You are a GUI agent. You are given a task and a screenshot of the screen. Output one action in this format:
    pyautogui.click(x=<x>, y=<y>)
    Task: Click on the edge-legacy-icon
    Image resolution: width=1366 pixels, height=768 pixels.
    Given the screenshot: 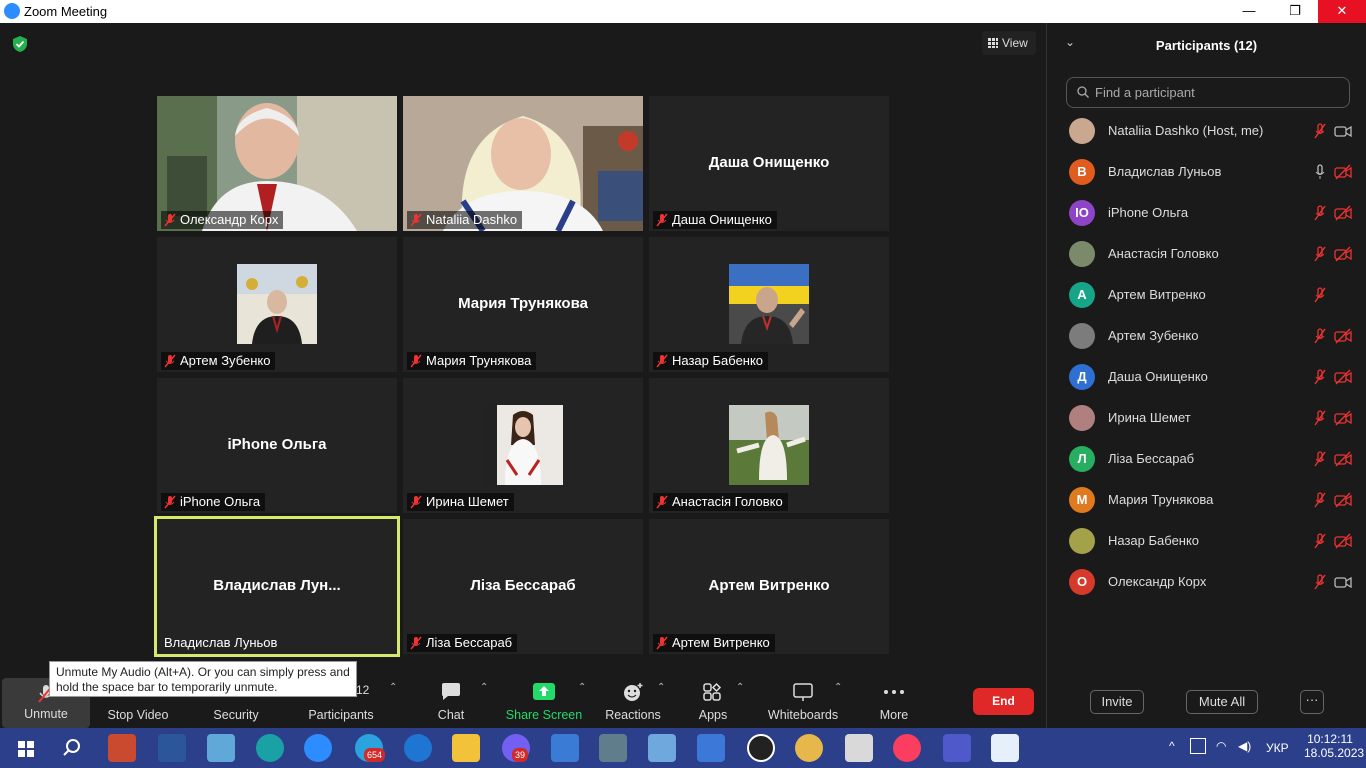 What is the action you would take?
    pyautogui.click(x=418, y=748)
    